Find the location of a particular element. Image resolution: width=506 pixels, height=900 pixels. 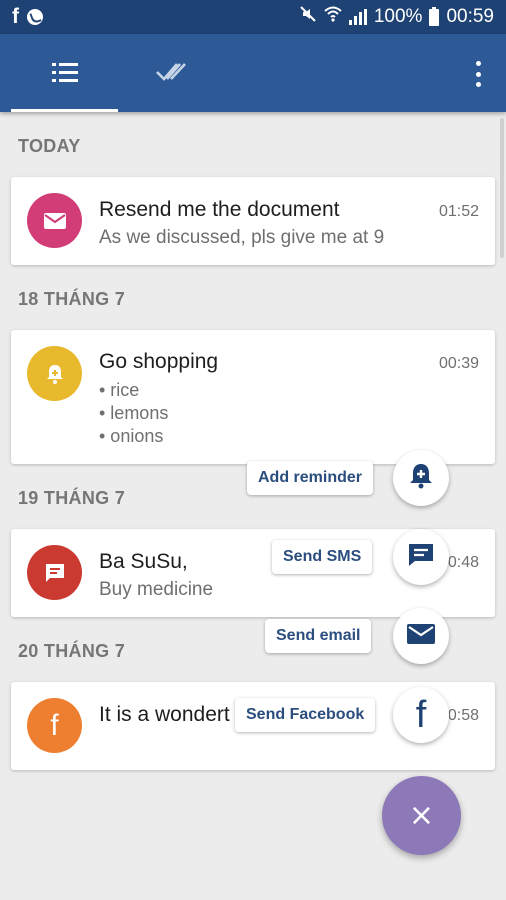

send-facebook-label: Send Facebook is located at coordinates (305, 715).